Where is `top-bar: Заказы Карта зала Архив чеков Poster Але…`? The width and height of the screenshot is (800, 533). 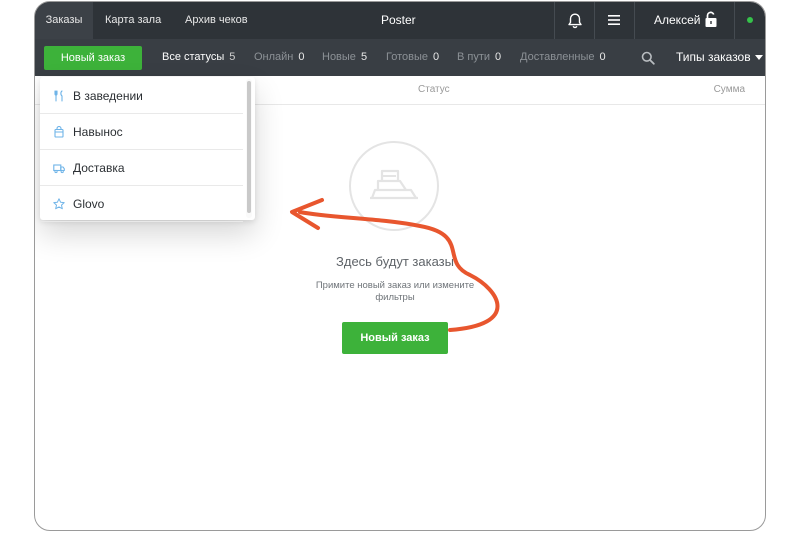
top-bar: Заказы Карта зала Архив чеков Poster Але… is located at coordinates (400, 20).